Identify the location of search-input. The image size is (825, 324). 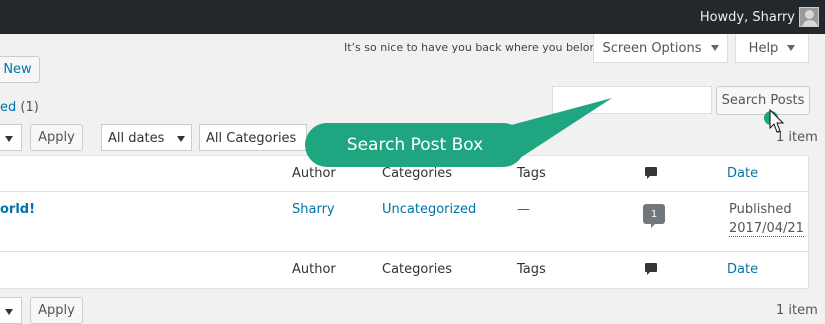
(632, 100).